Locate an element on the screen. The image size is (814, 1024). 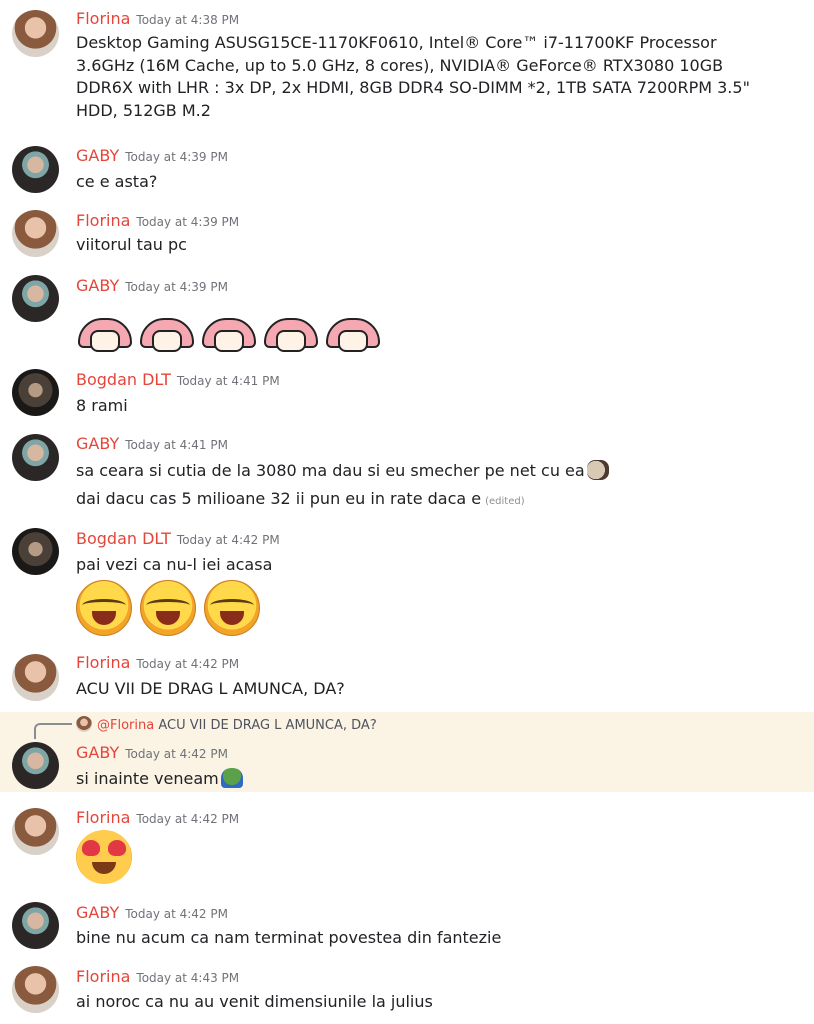
message-header: GABY Today at 4:41 PM is located at coordinates (152, 443).